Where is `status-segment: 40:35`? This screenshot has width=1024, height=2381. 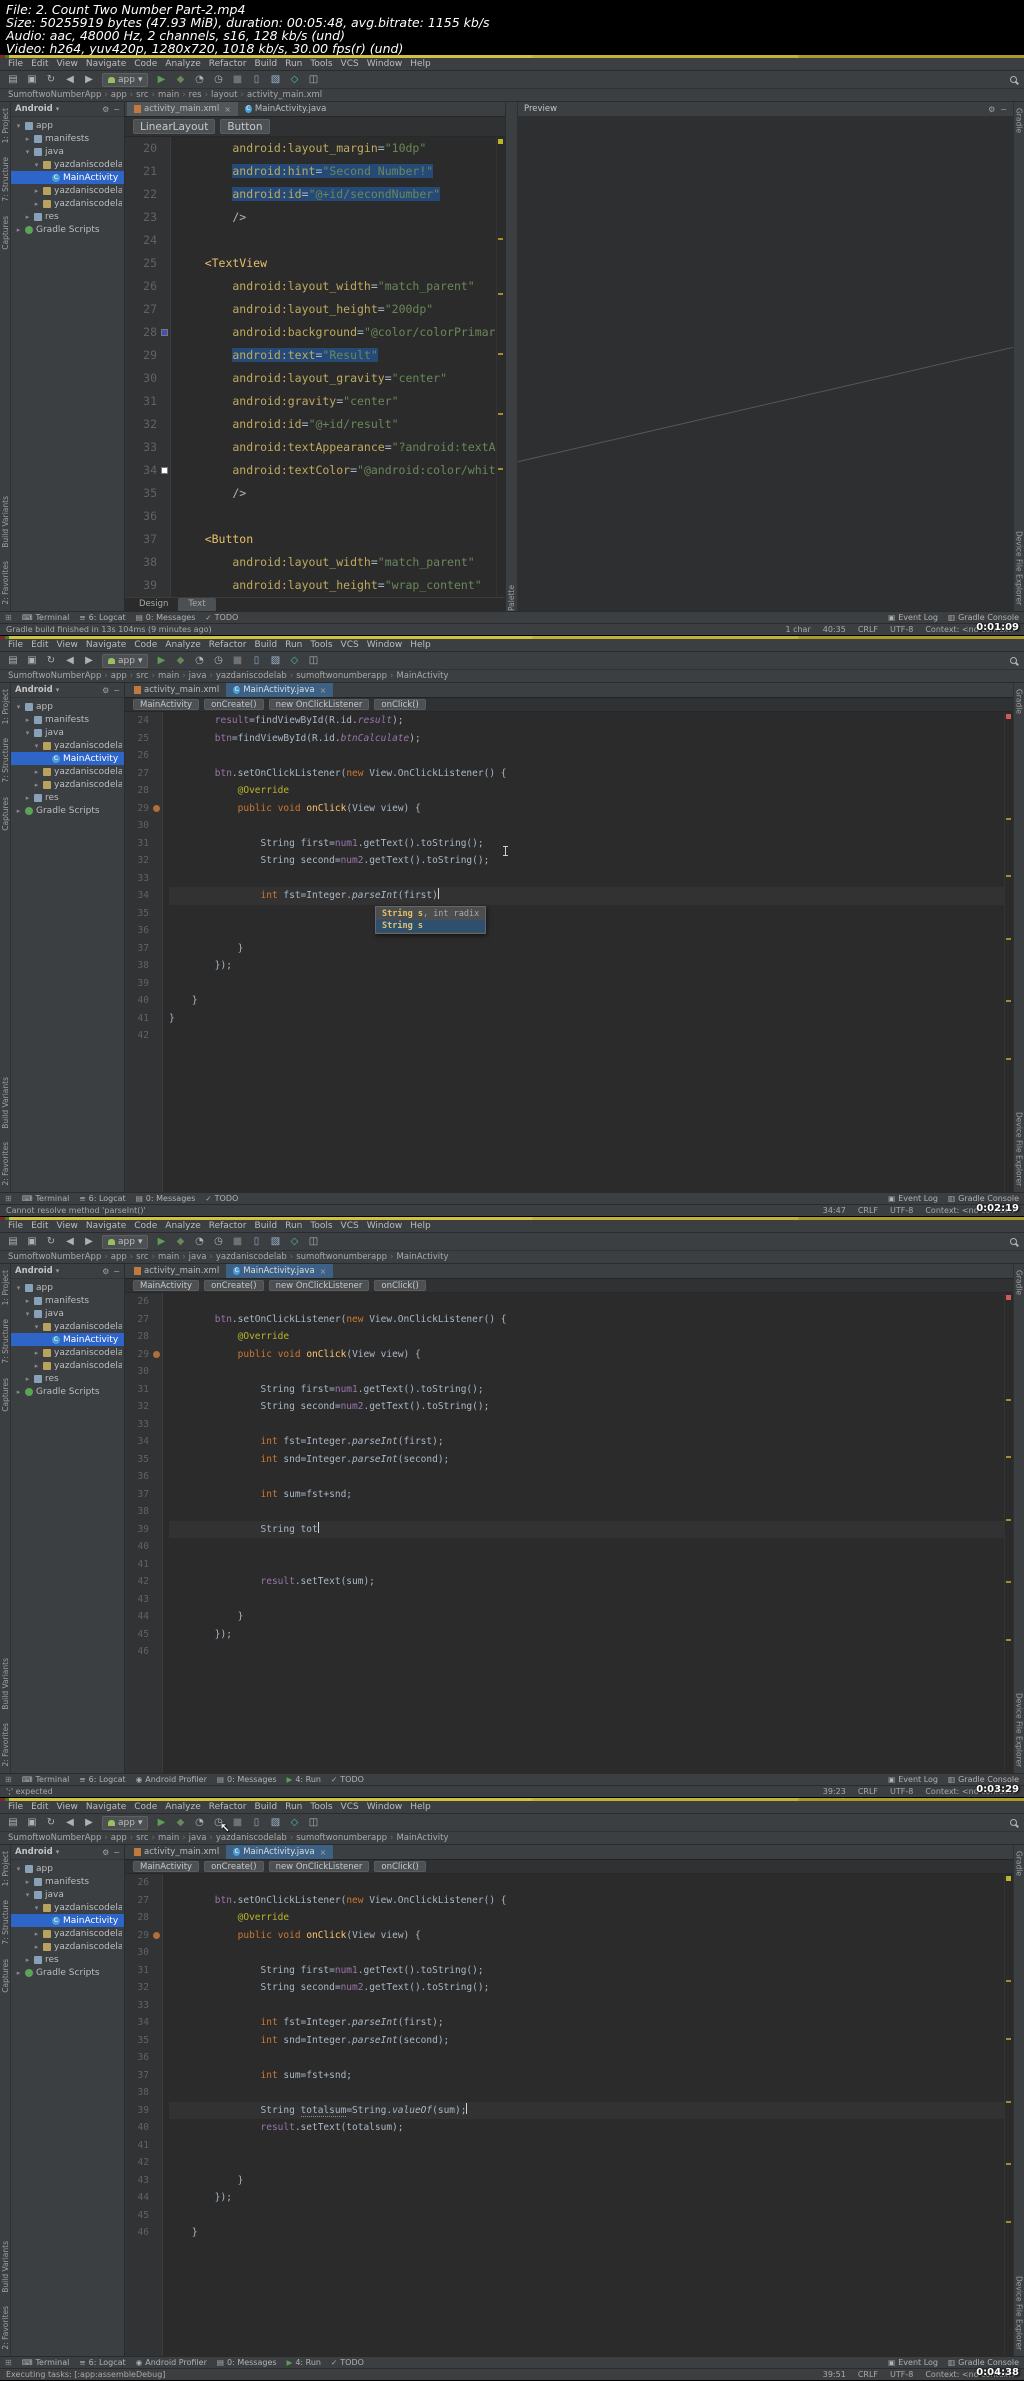 status-segment: 40:35 is located at coordinates (834, 629).